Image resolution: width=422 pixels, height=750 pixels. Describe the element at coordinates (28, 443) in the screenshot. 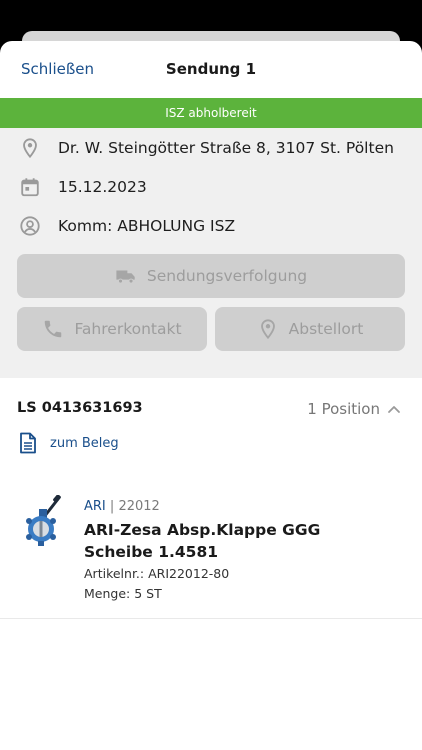

I see `document-icon` at that location.